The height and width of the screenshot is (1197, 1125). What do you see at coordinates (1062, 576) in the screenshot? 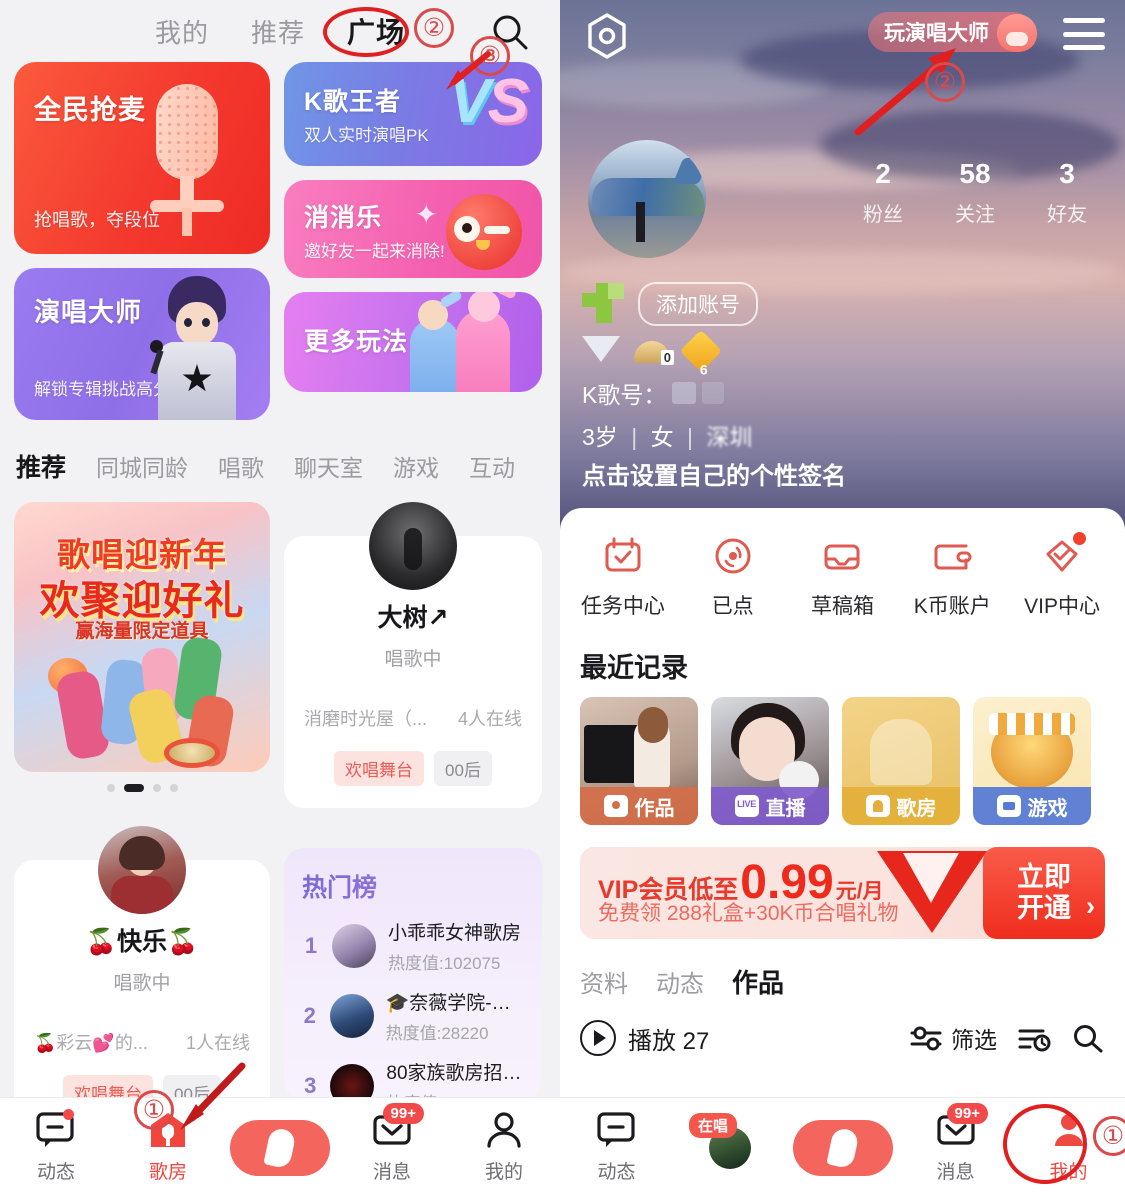
I see `quick-action-vip-center: VIP中心` at bounding box center [1062, 576].